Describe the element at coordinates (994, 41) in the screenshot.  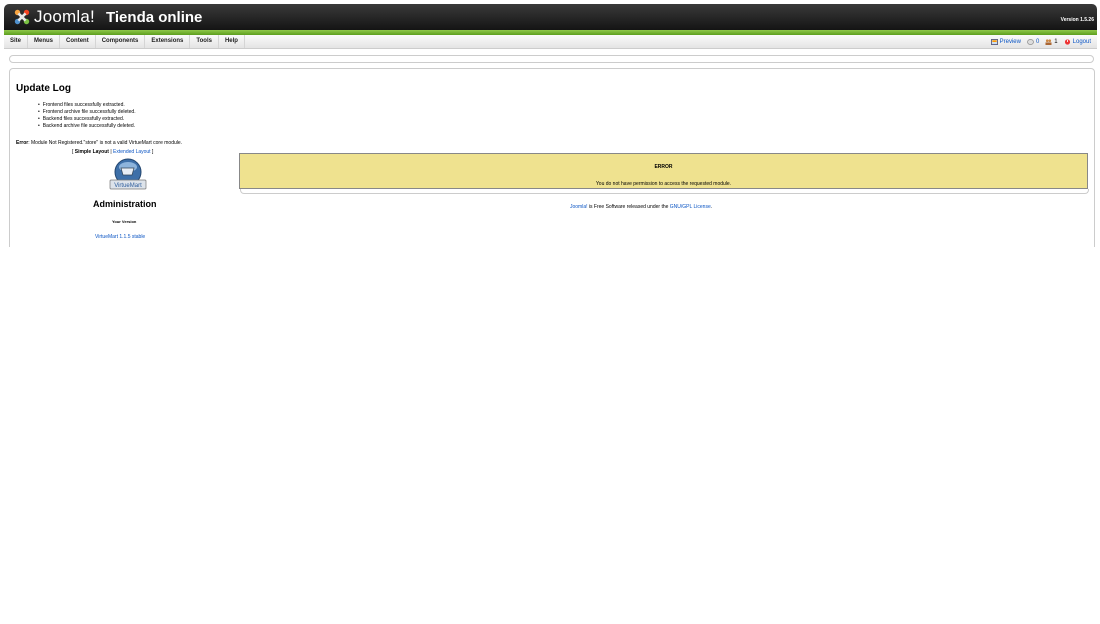
I see `preview-icon` at that location.